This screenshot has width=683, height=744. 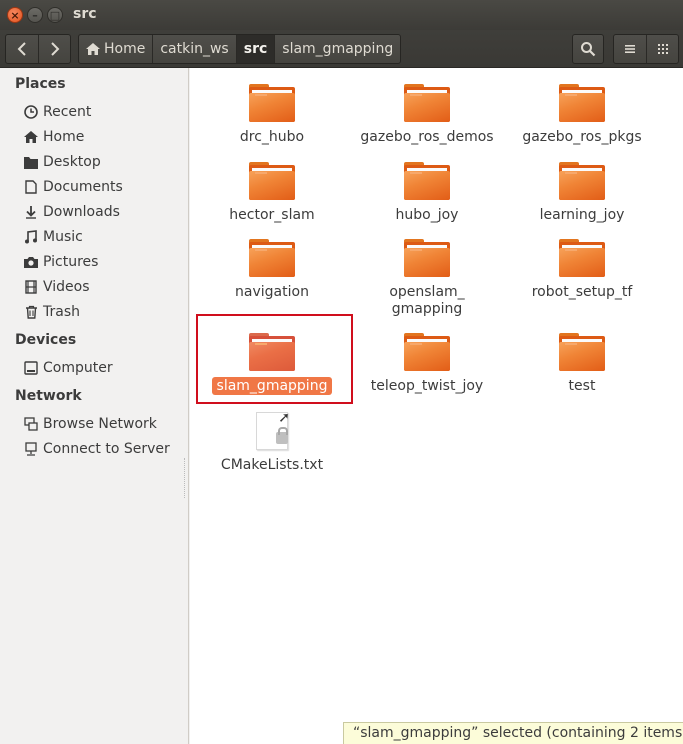 I want to click on item-label: CMakeLists.txt, so click(x=272, y=465).